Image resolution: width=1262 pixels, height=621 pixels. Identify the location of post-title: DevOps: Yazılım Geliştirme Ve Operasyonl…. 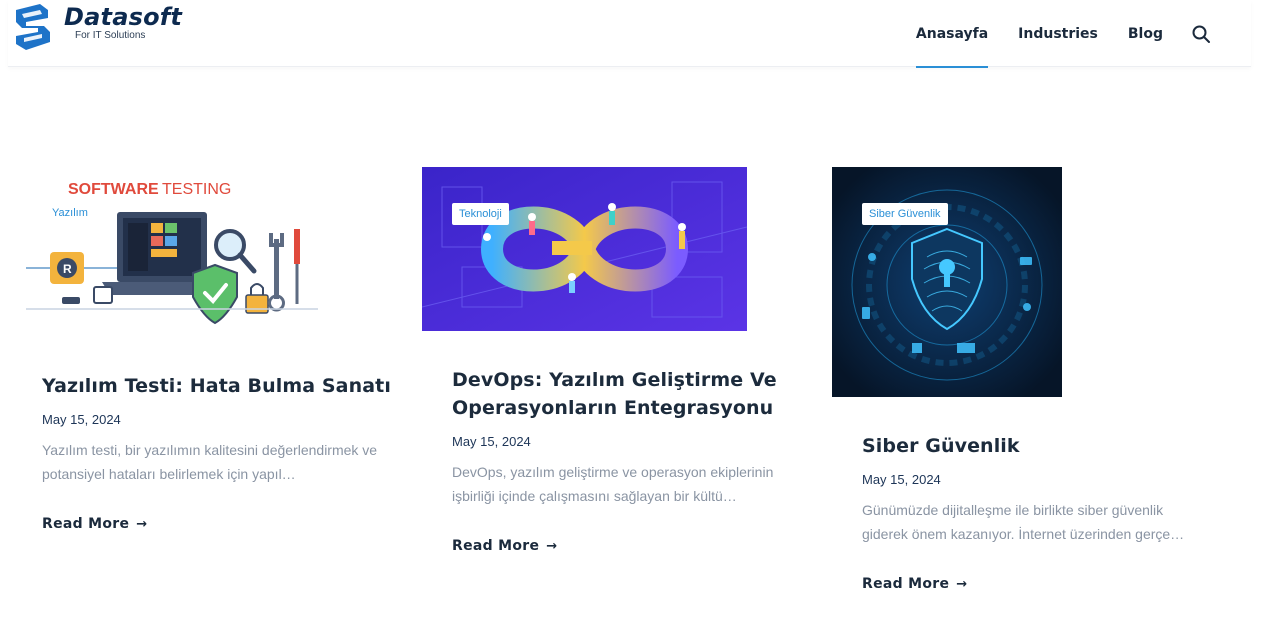
(627, 394).